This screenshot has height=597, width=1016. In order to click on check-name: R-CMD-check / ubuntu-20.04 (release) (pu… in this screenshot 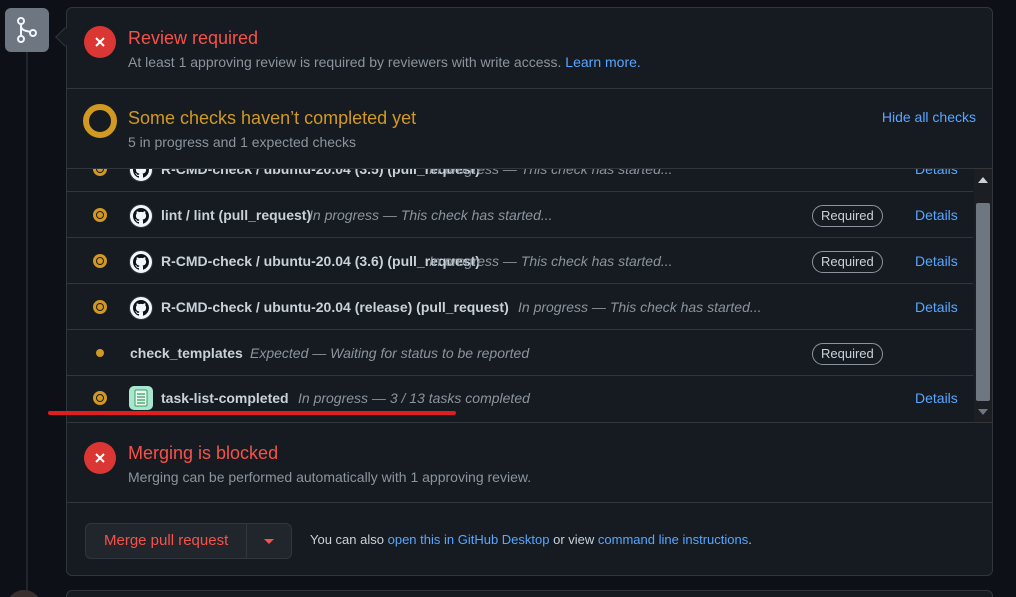, I will do `click(335, 307)`.